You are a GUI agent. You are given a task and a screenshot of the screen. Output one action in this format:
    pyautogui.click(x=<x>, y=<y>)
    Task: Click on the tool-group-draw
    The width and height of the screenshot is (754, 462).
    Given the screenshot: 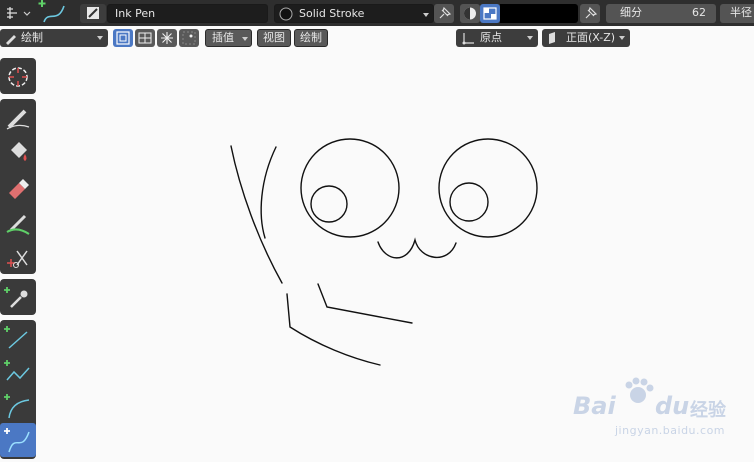 What is the action you would take?
    pyautogui.click(x=18, y=186)
    